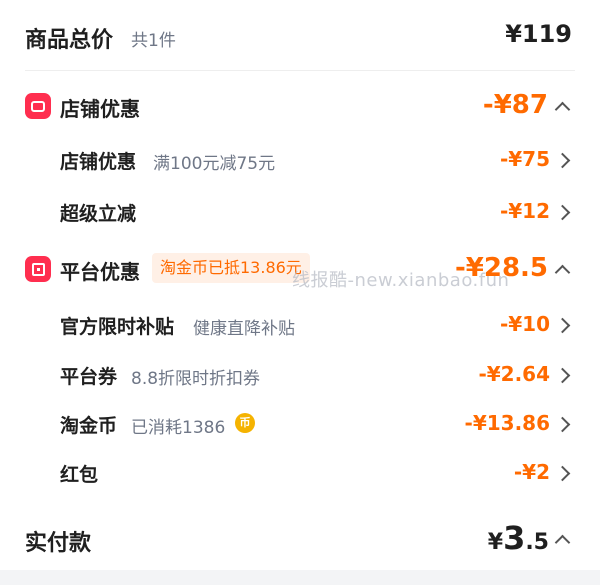 This screenshot has width=600, height=585. I want to click on list-item-official-subsidy: 官方限时补贴 健康直降补贴 -¥10, so click(300, 323).